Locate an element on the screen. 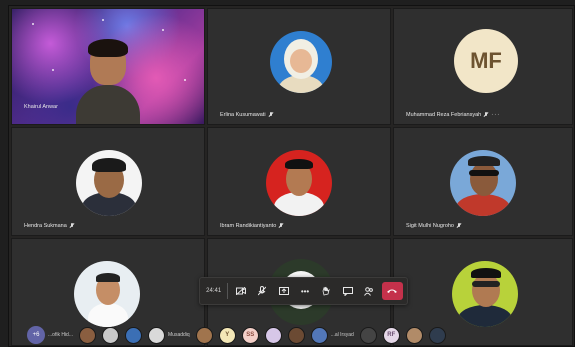 This screenshot has height=347, width=575. participant-tile: Erlina Kusumawati is located at coordinates (299, 66).